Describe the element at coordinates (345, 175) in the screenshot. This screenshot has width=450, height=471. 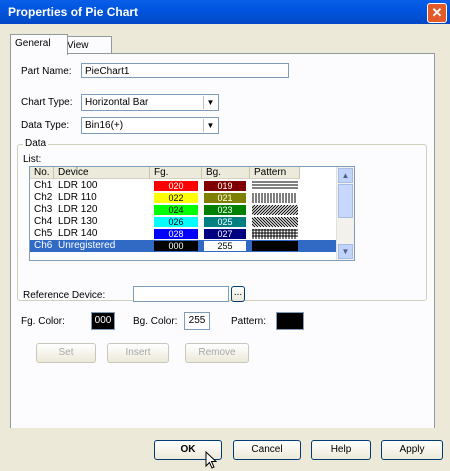
I see `scroll-up-icon: ▲` at that location.